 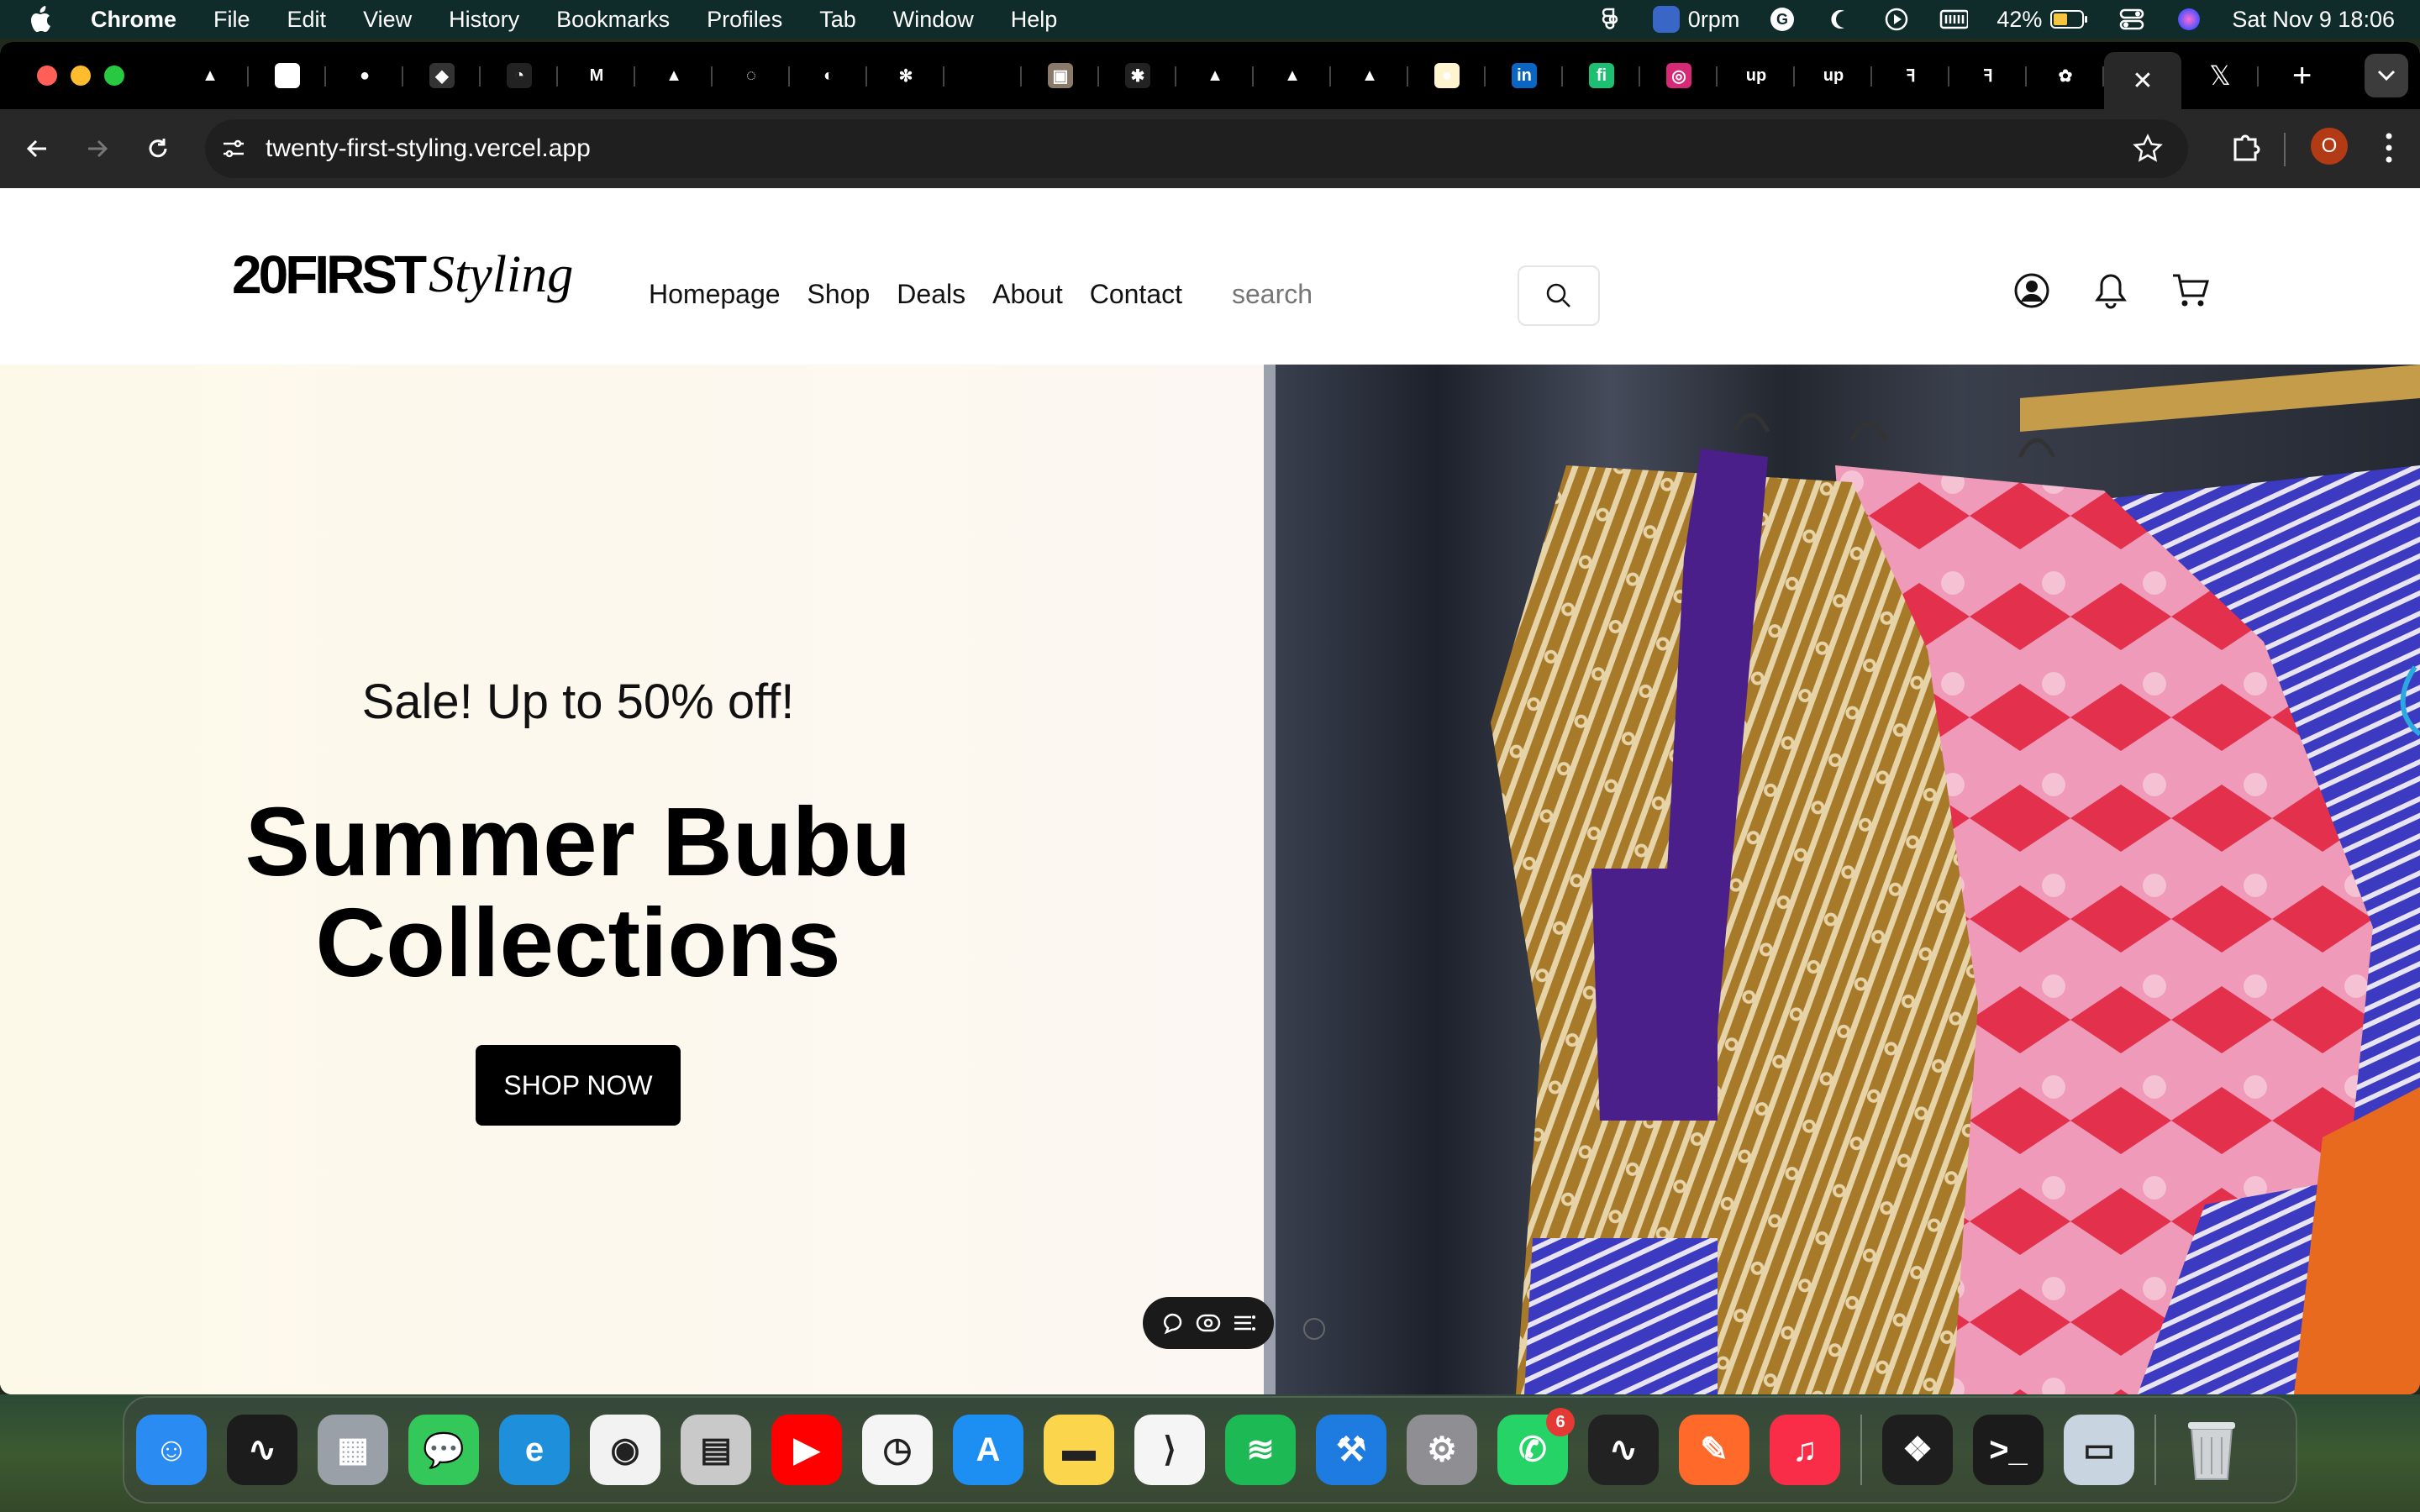 What do you see at coordinates (716, 1450) in the screenshot?
I see `calculator-icon: ▤` at bounding box center [716, 1450].